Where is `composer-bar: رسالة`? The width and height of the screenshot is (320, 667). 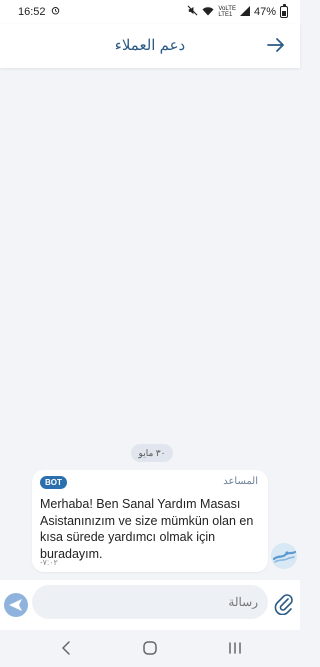 composer-bar: رسالة is located at coordinates (150, 605).